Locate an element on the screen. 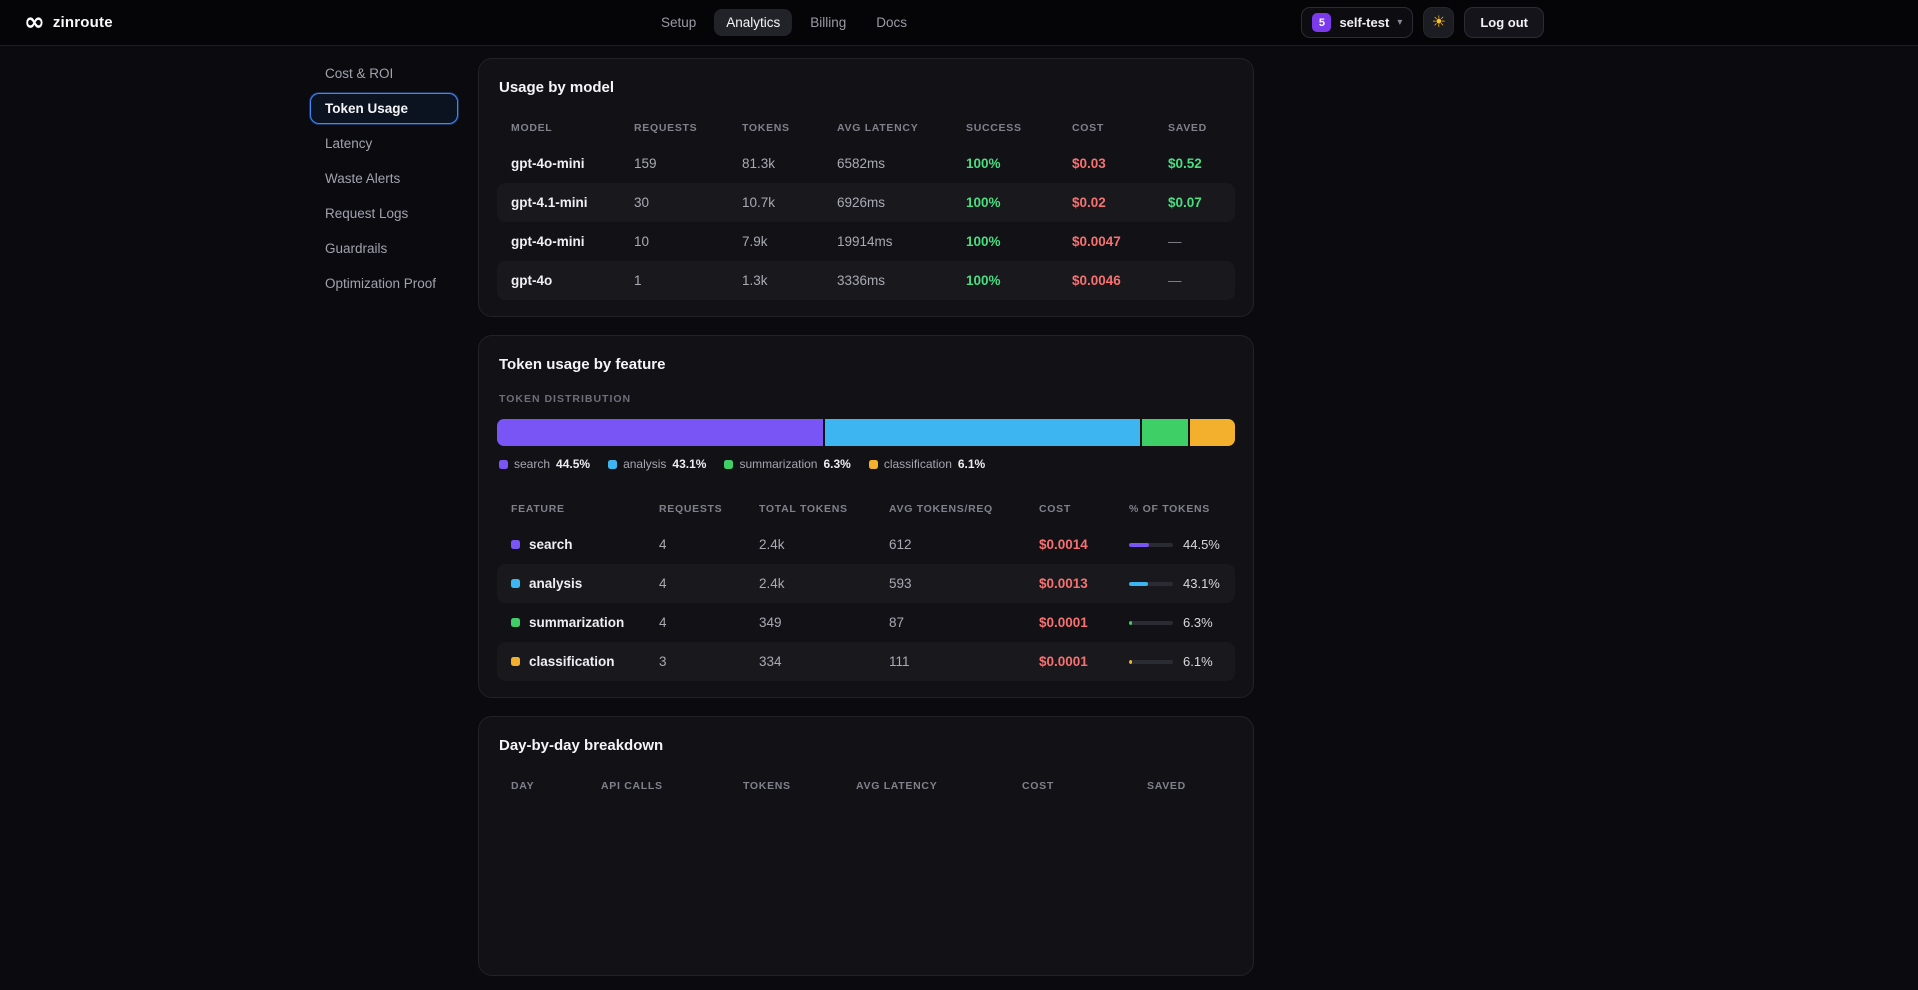 This screenshot has width=1918, height=990. legend-item-summarization: summarization 6.3% is located at coordinates (787, 464).